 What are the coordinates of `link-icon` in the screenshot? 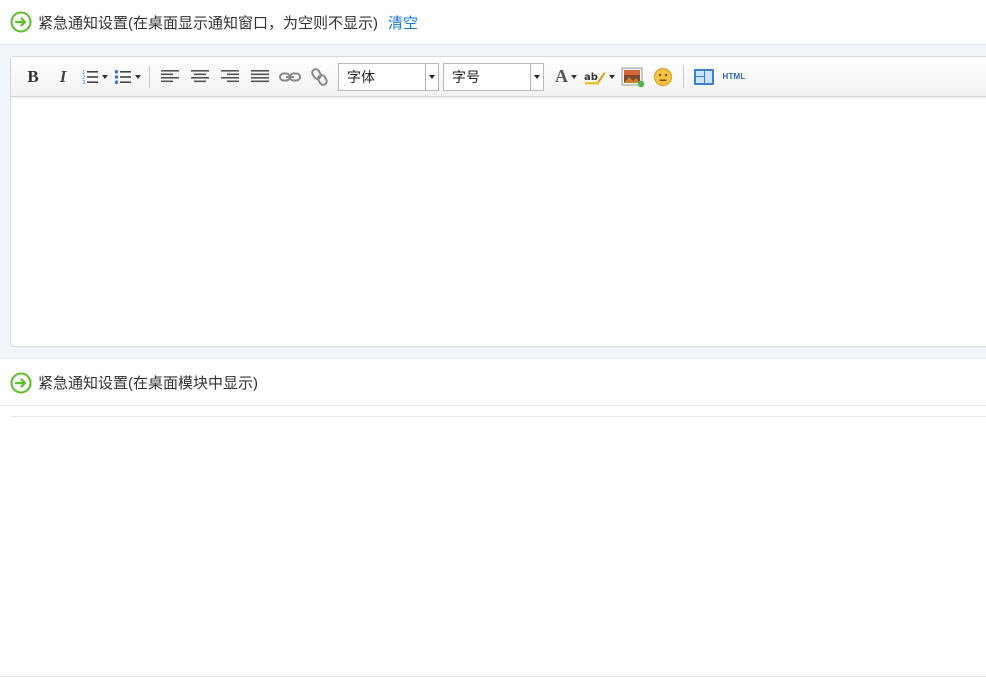 It's located at (290, 76).